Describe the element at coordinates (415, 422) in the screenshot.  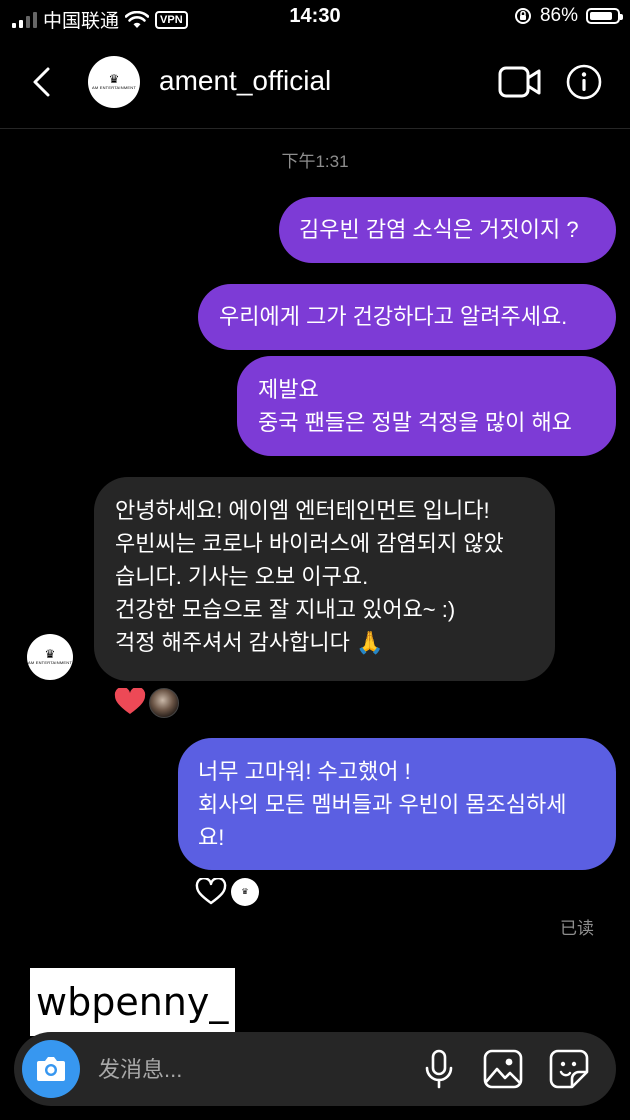
I see `message-text: 중국 팬들은 정말 걱정을 많이 해요` at that location.